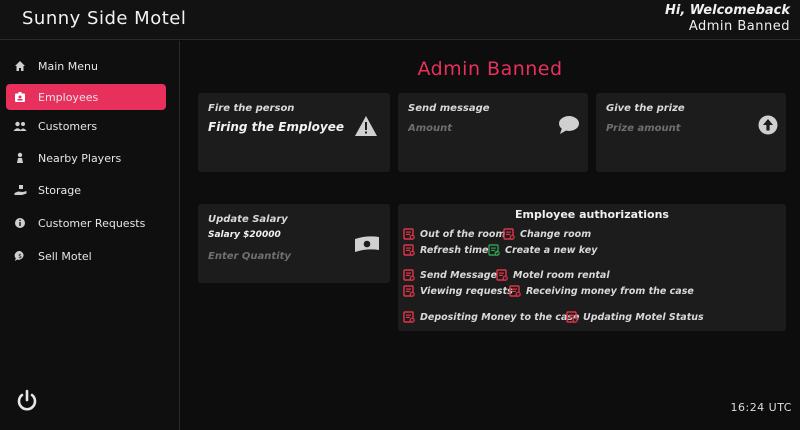 This screenshot has height=430, width=800. I want to click on permission-send-message: Send Message, so click(450, 275).